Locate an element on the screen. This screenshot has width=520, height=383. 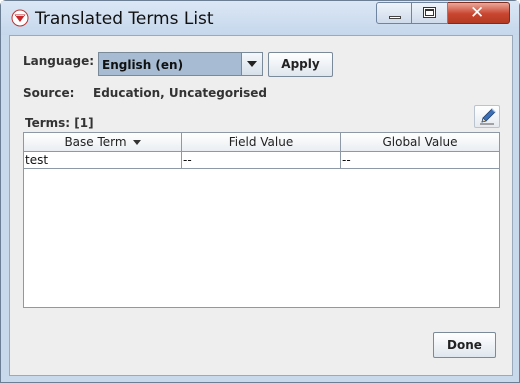
maximize-button is located at coordinates (430, 13).